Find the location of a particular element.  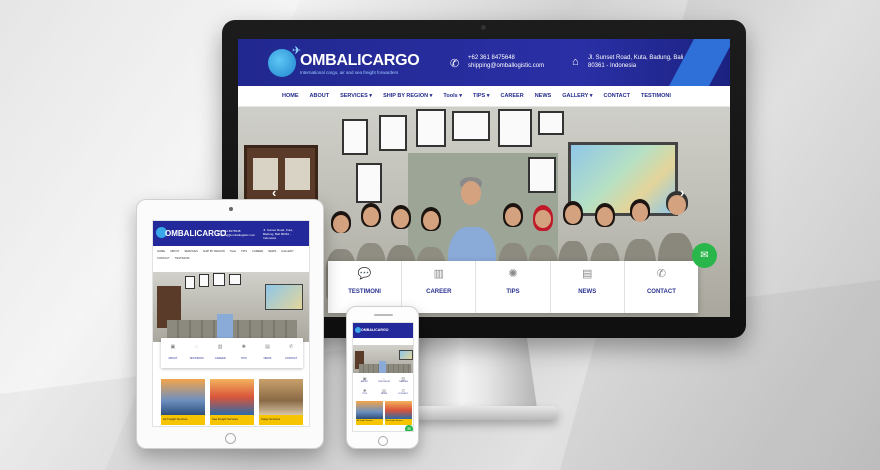

nav-about: ABOUT is located at coordinates (320, 96).